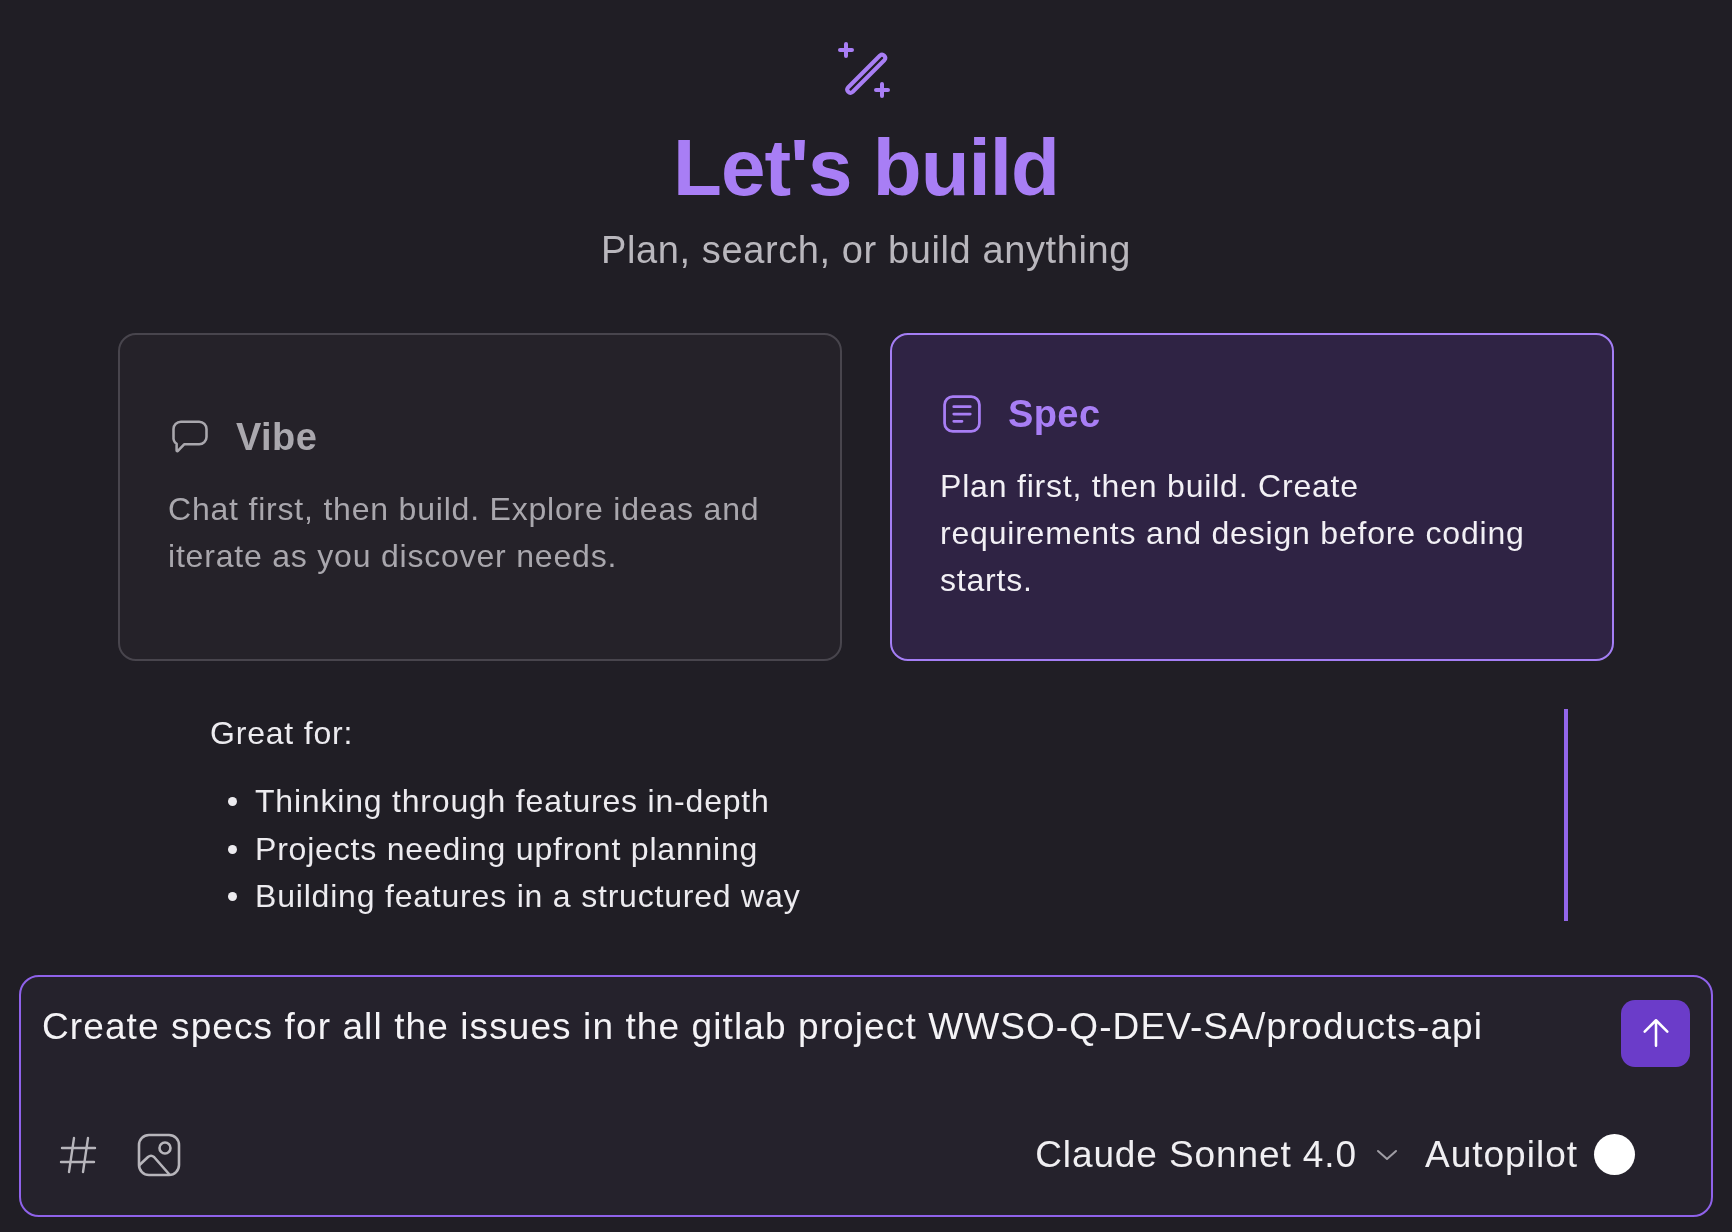 Image resolution: width=1732 pixels, height=1232 pixels. I want to click on page-title: Let's build, so click(866, 168).